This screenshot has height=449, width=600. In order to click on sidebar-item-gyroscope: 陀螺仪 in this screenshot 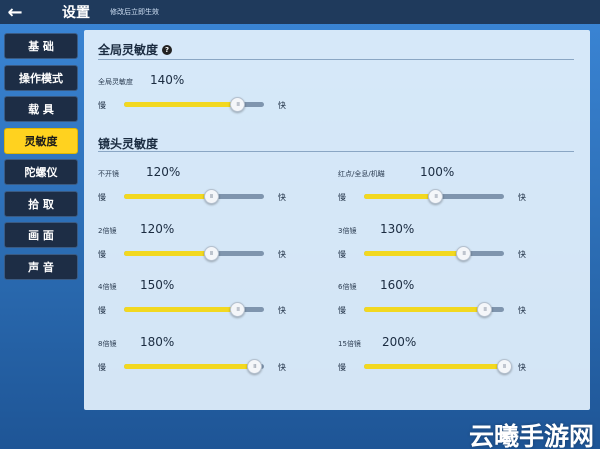, I will do `click(41, 172)`.